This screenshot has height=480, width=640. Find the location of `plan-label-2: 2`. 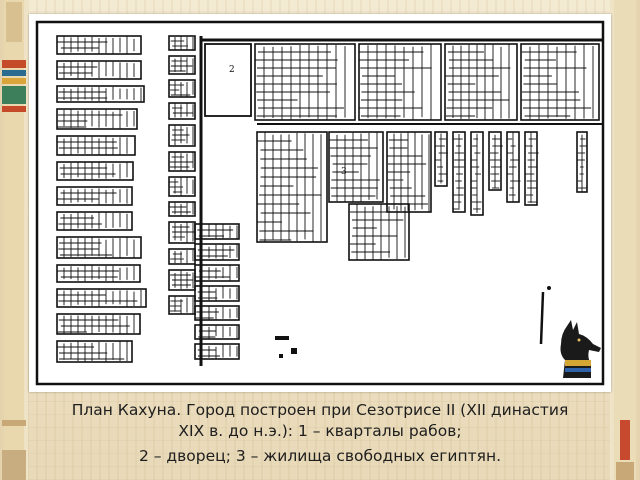

plan-label-2: 2 is located at coordinates (232, 70).